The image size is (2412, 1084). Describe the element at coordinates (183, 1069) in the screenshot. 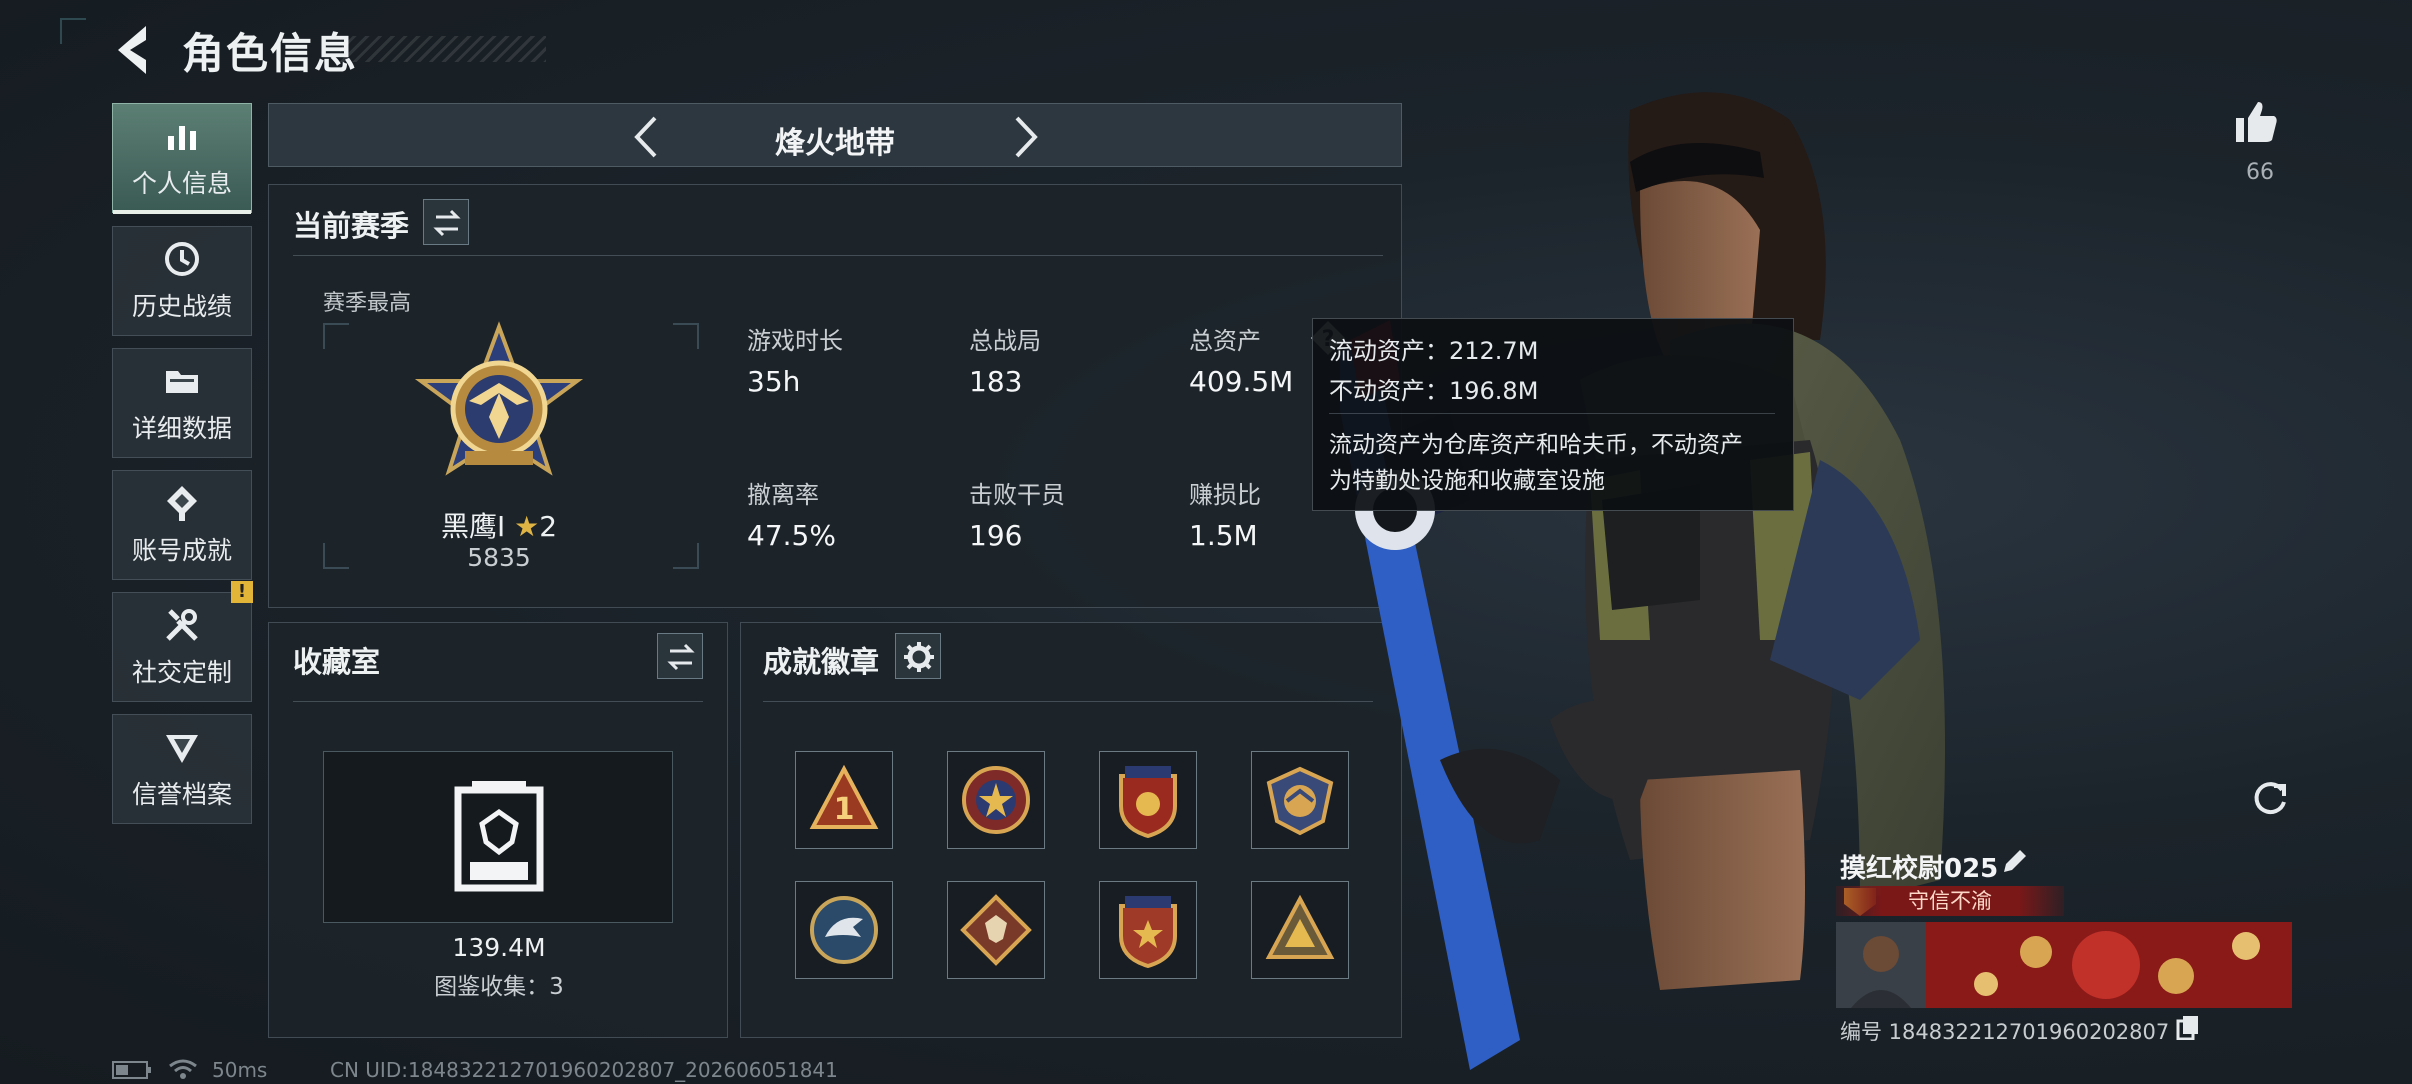

I see `wifi-icon` at that location.